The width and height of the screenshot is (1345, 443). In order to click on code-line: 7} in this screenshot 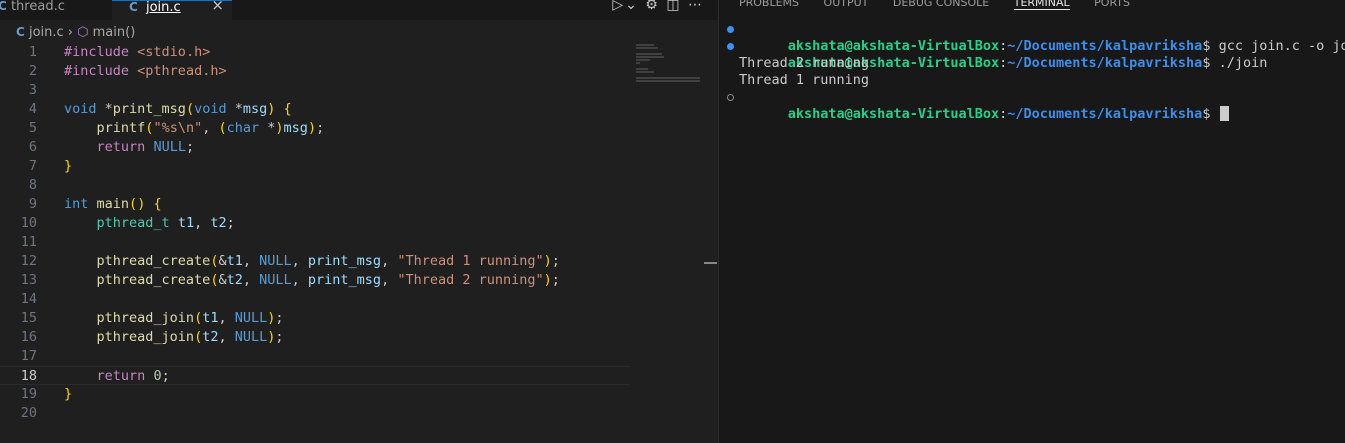, I will do `click(315, 166)`.